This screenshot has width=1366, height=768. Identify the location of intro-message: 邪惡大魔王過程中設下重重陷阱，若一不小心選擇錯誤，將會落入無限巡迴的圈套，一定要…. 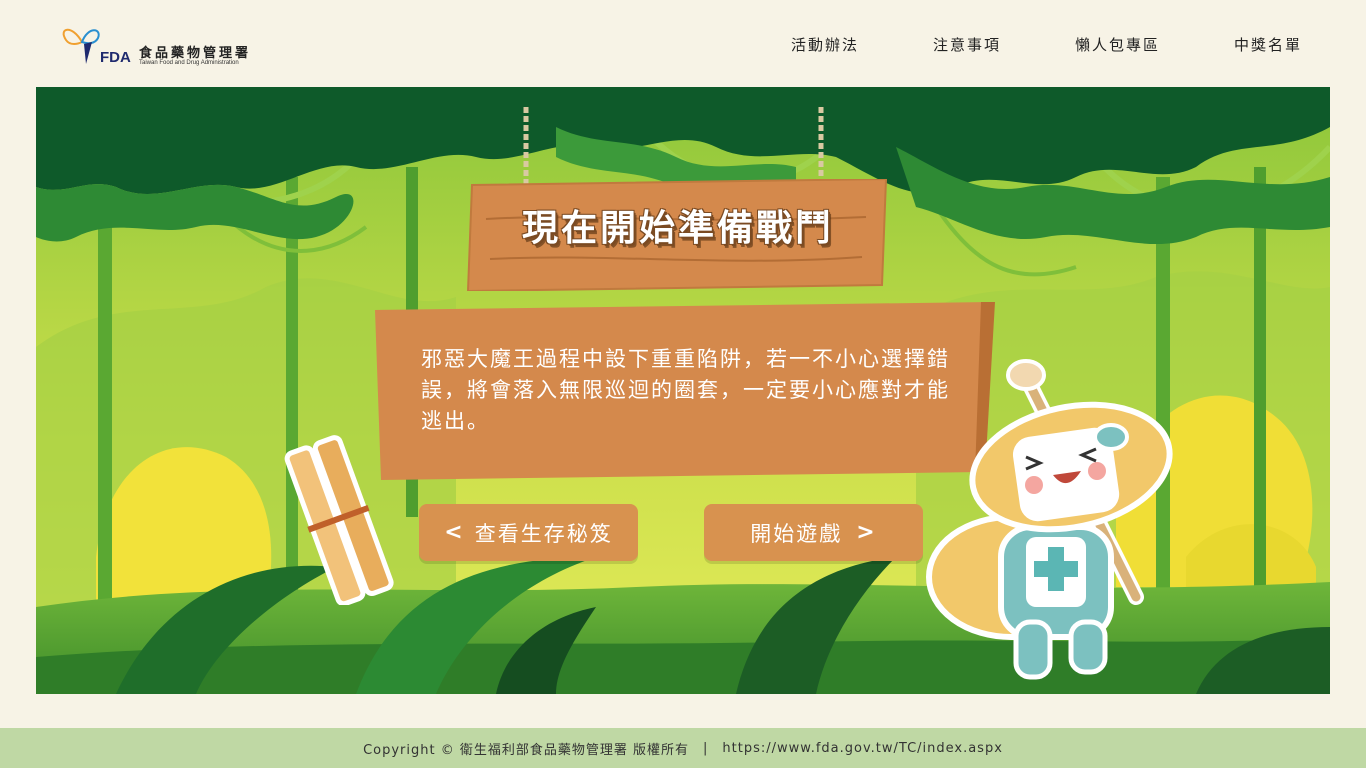
(685, 390).